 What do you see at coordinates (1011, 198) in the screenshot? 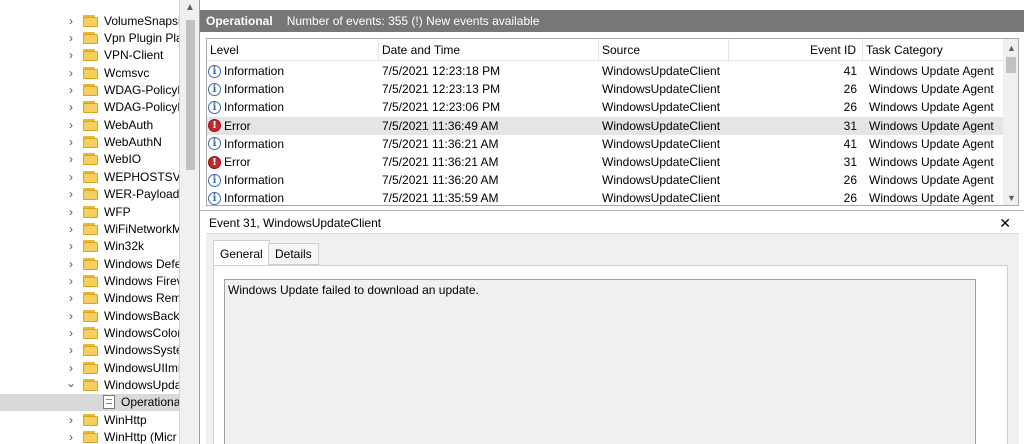
I see `scroll-down-icon: ▼` at bounding box center [1011, 198].